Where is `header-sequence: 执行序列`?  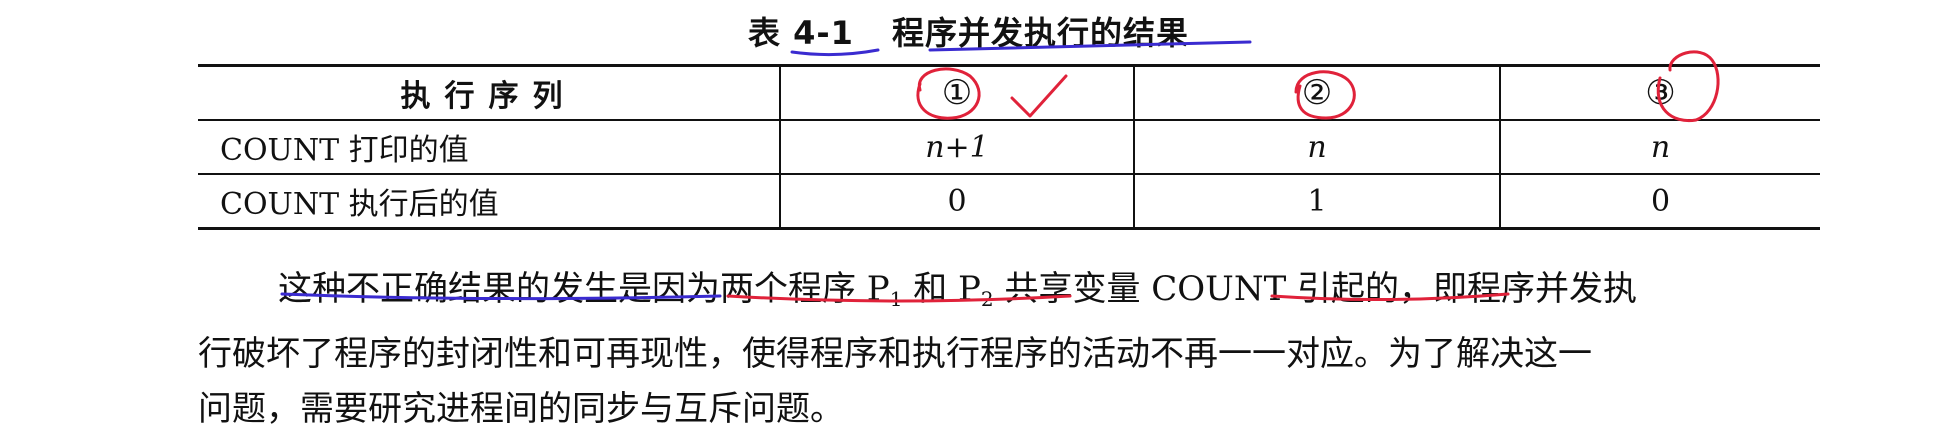
header-sequence: 执行序列 is located at coordinates (489, 92).